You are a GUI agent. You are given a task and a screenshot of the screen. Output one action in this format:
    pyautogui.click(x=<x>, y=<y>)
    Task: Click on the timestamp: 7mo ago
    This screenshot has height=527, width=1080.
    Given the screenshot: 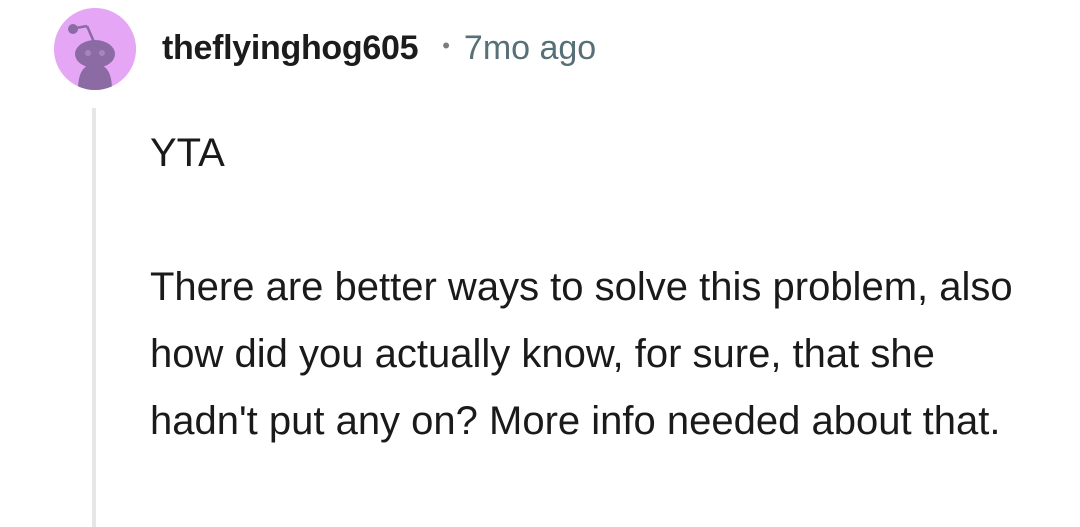 What is the action you would take?
    pyautogui.click(x=530, y=47)
    